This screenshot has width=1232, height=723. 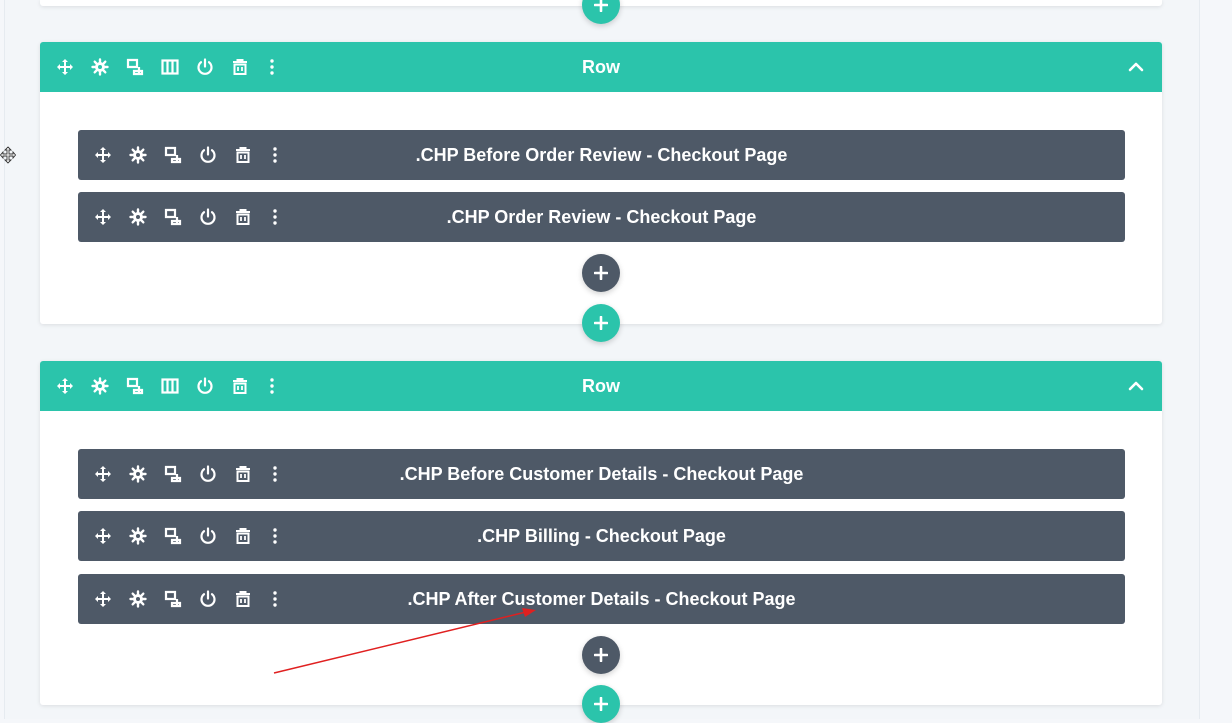 I want to click on module-bar: .CHP Billing - Checkout Page, so click(x=601, y=536).